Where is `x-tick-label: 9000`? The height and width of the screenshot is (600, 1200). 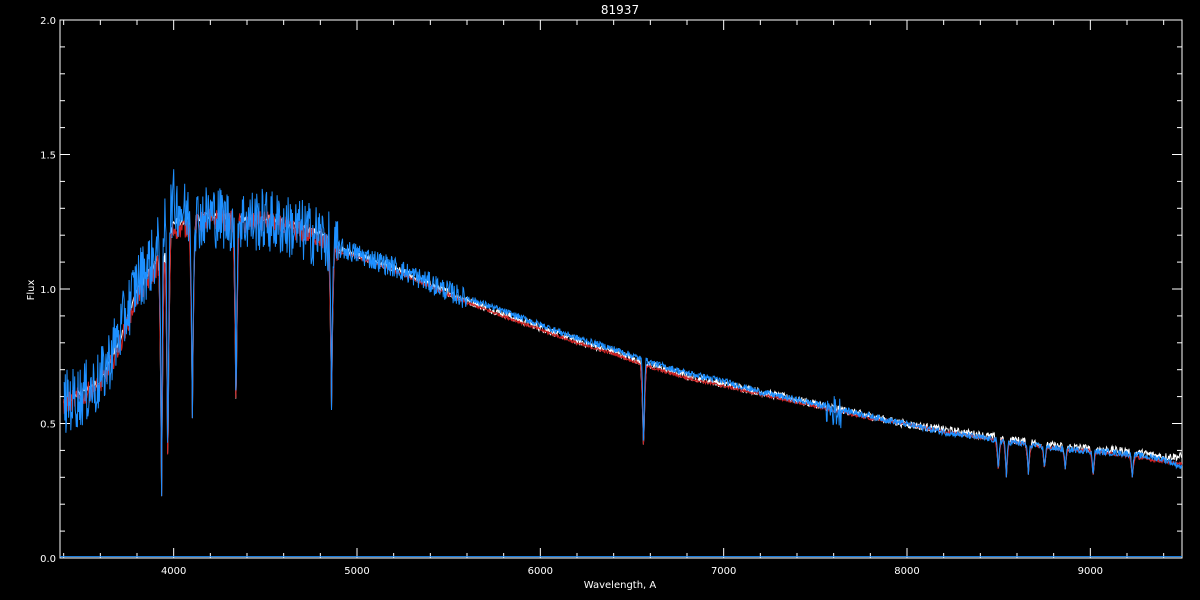
x-tick-label: 9000 is located at coordinates (1090, 571).